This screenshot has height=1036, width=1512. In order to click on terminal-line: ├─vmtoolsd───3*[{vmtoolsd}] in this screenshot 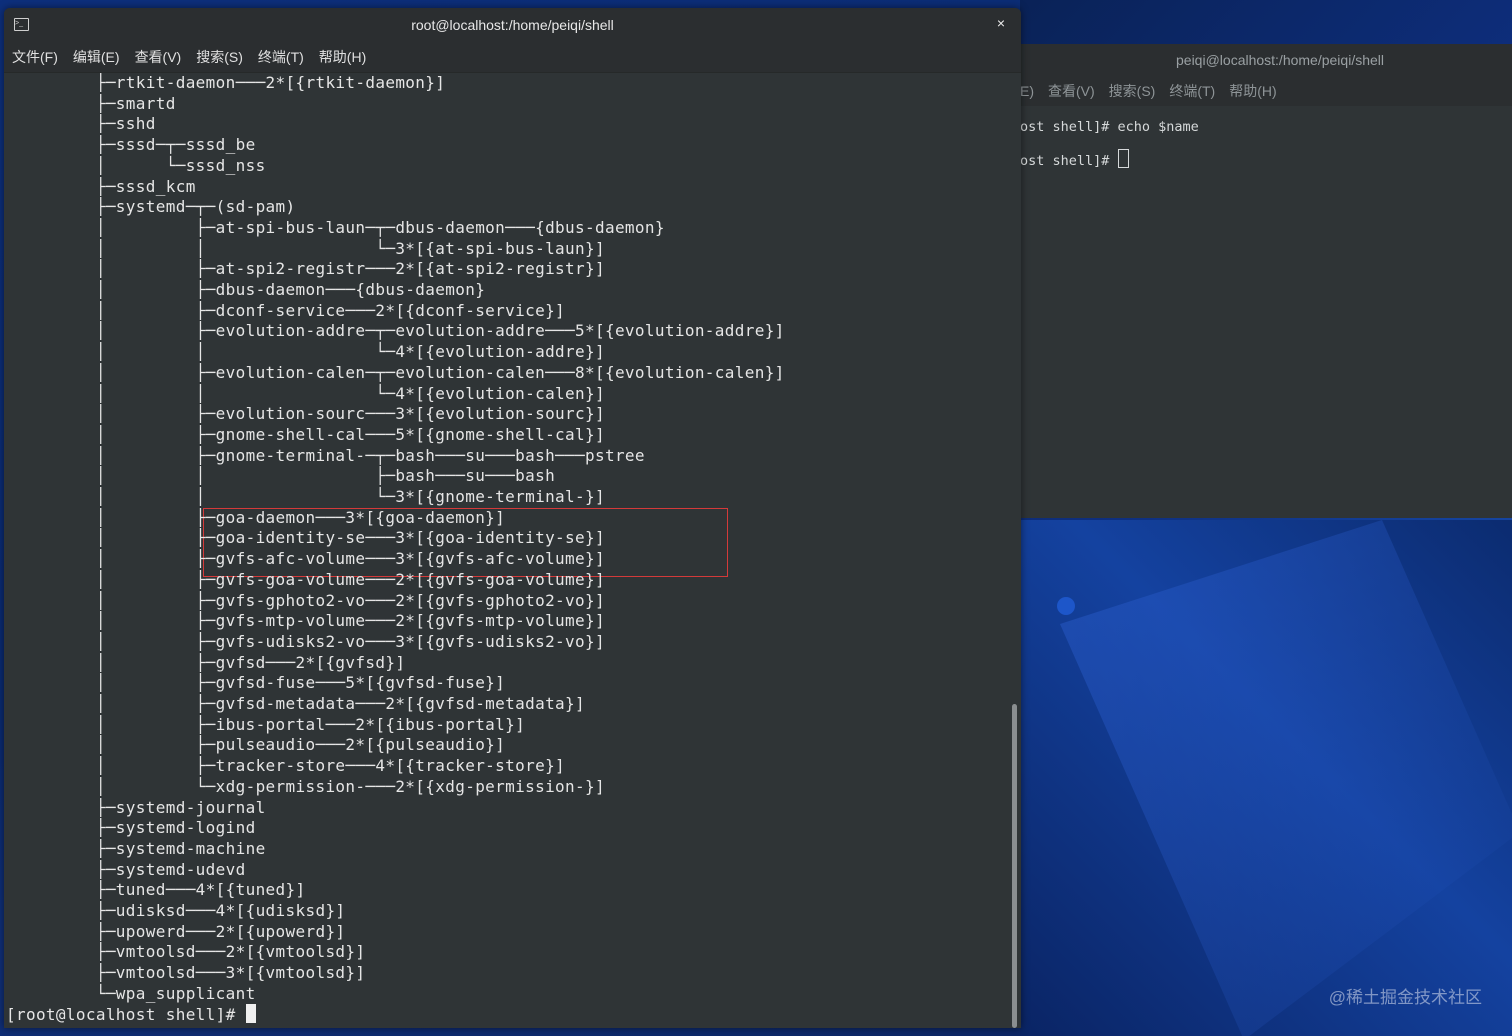, I will do `click(186, 973)`.